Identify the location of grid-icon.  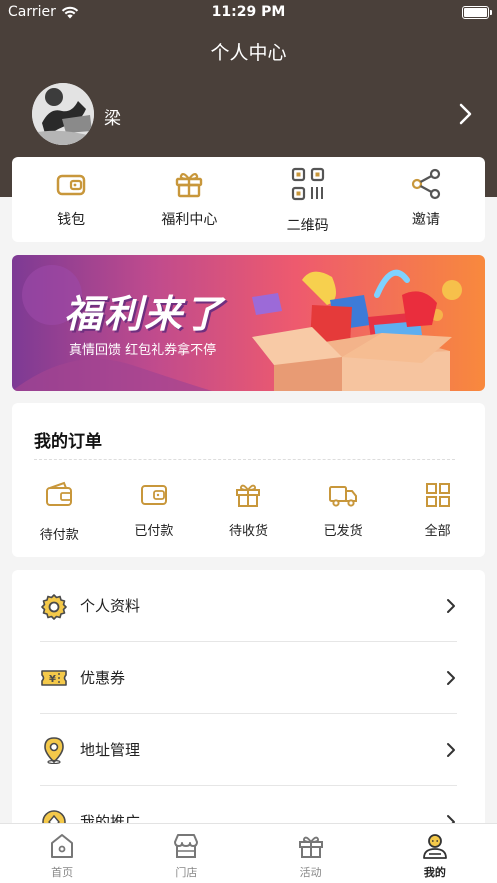
(437, 495).